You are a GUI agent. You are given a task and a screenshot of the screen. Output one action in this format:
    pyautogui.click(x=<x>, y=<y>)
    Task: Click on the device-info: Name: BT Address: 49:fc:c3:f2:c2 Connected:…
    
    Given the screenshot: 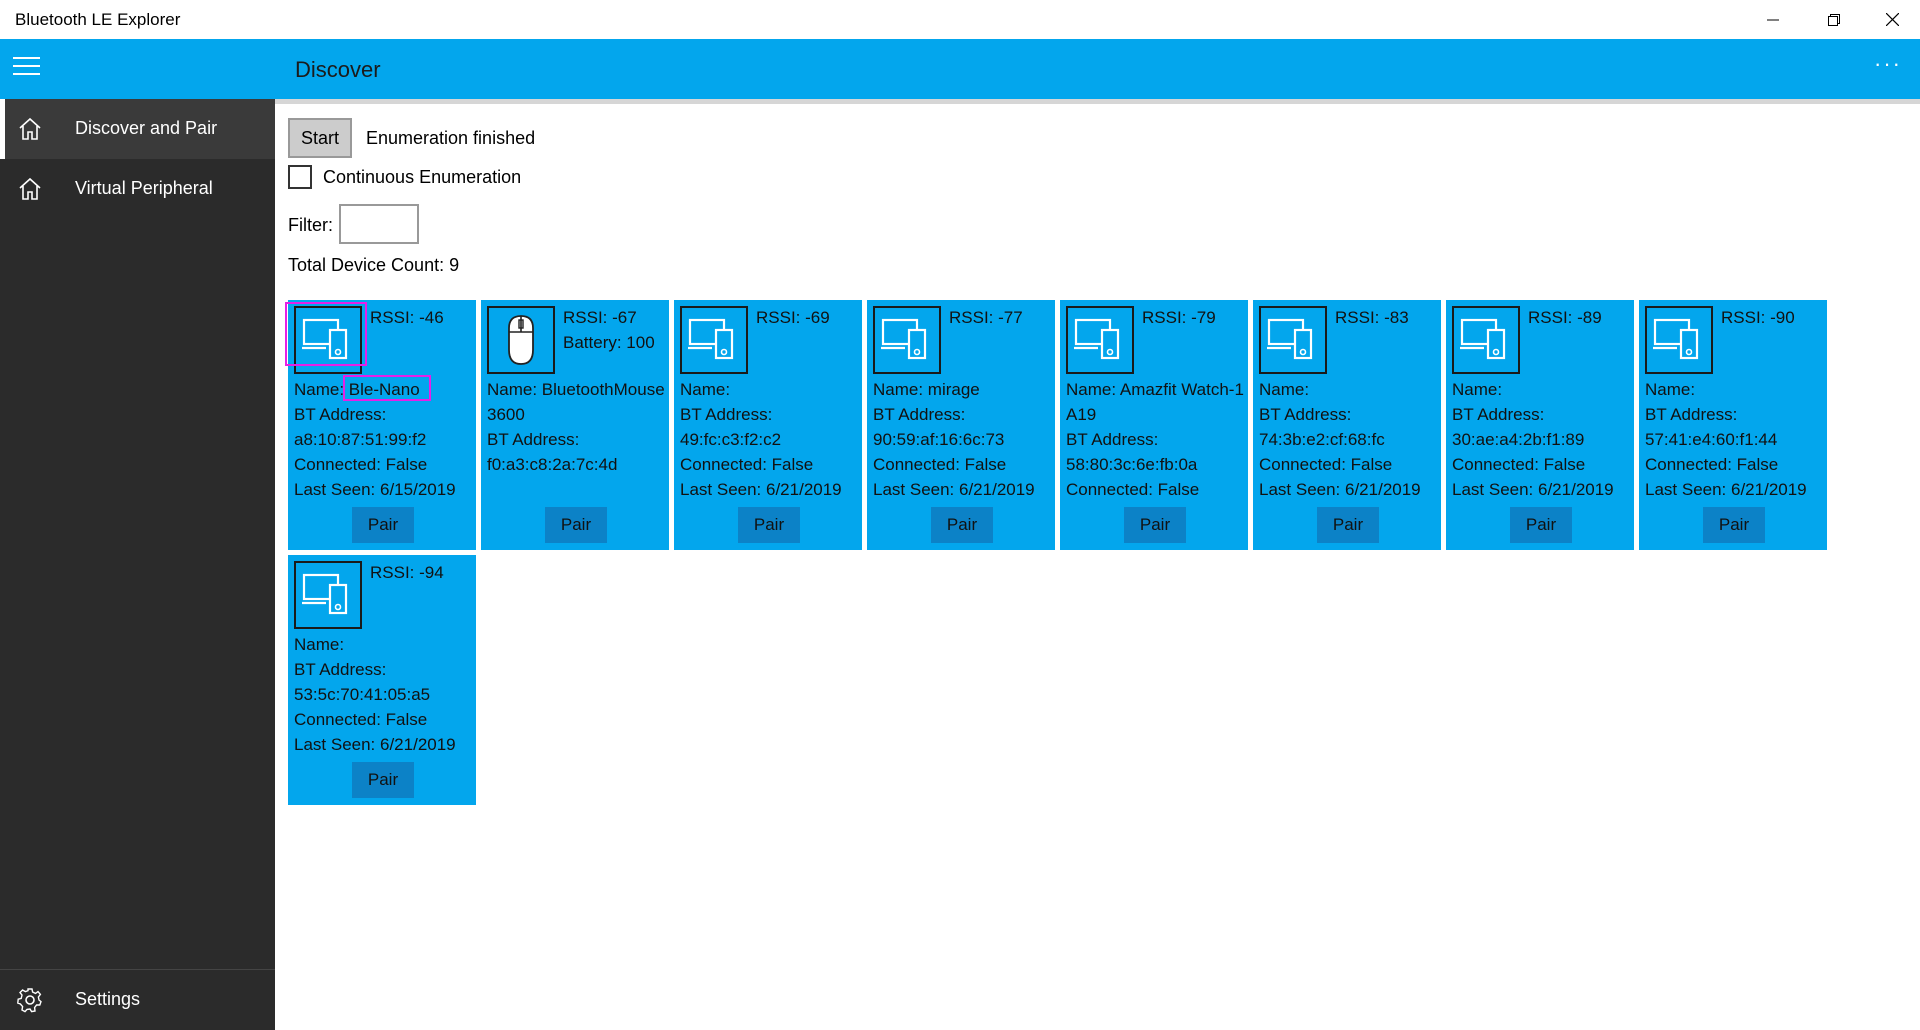 What is the action you would take?
    pyautogui.click(x=770, y=439)
    